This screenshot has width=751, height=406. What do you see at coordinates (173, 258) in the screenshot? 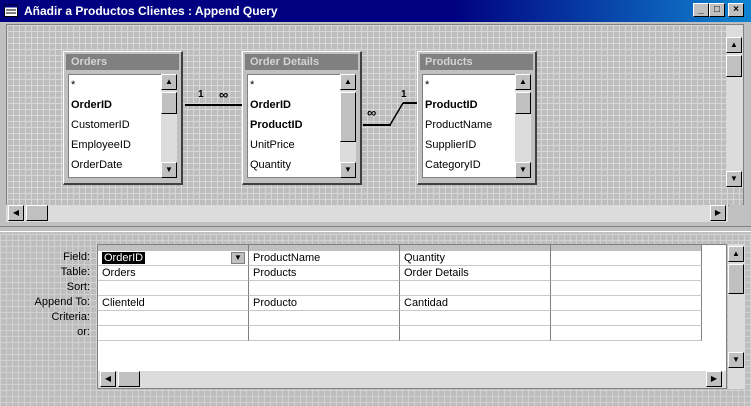
I see `grid-cell-field: OrderID ▼` at bounding box center [173, 258].